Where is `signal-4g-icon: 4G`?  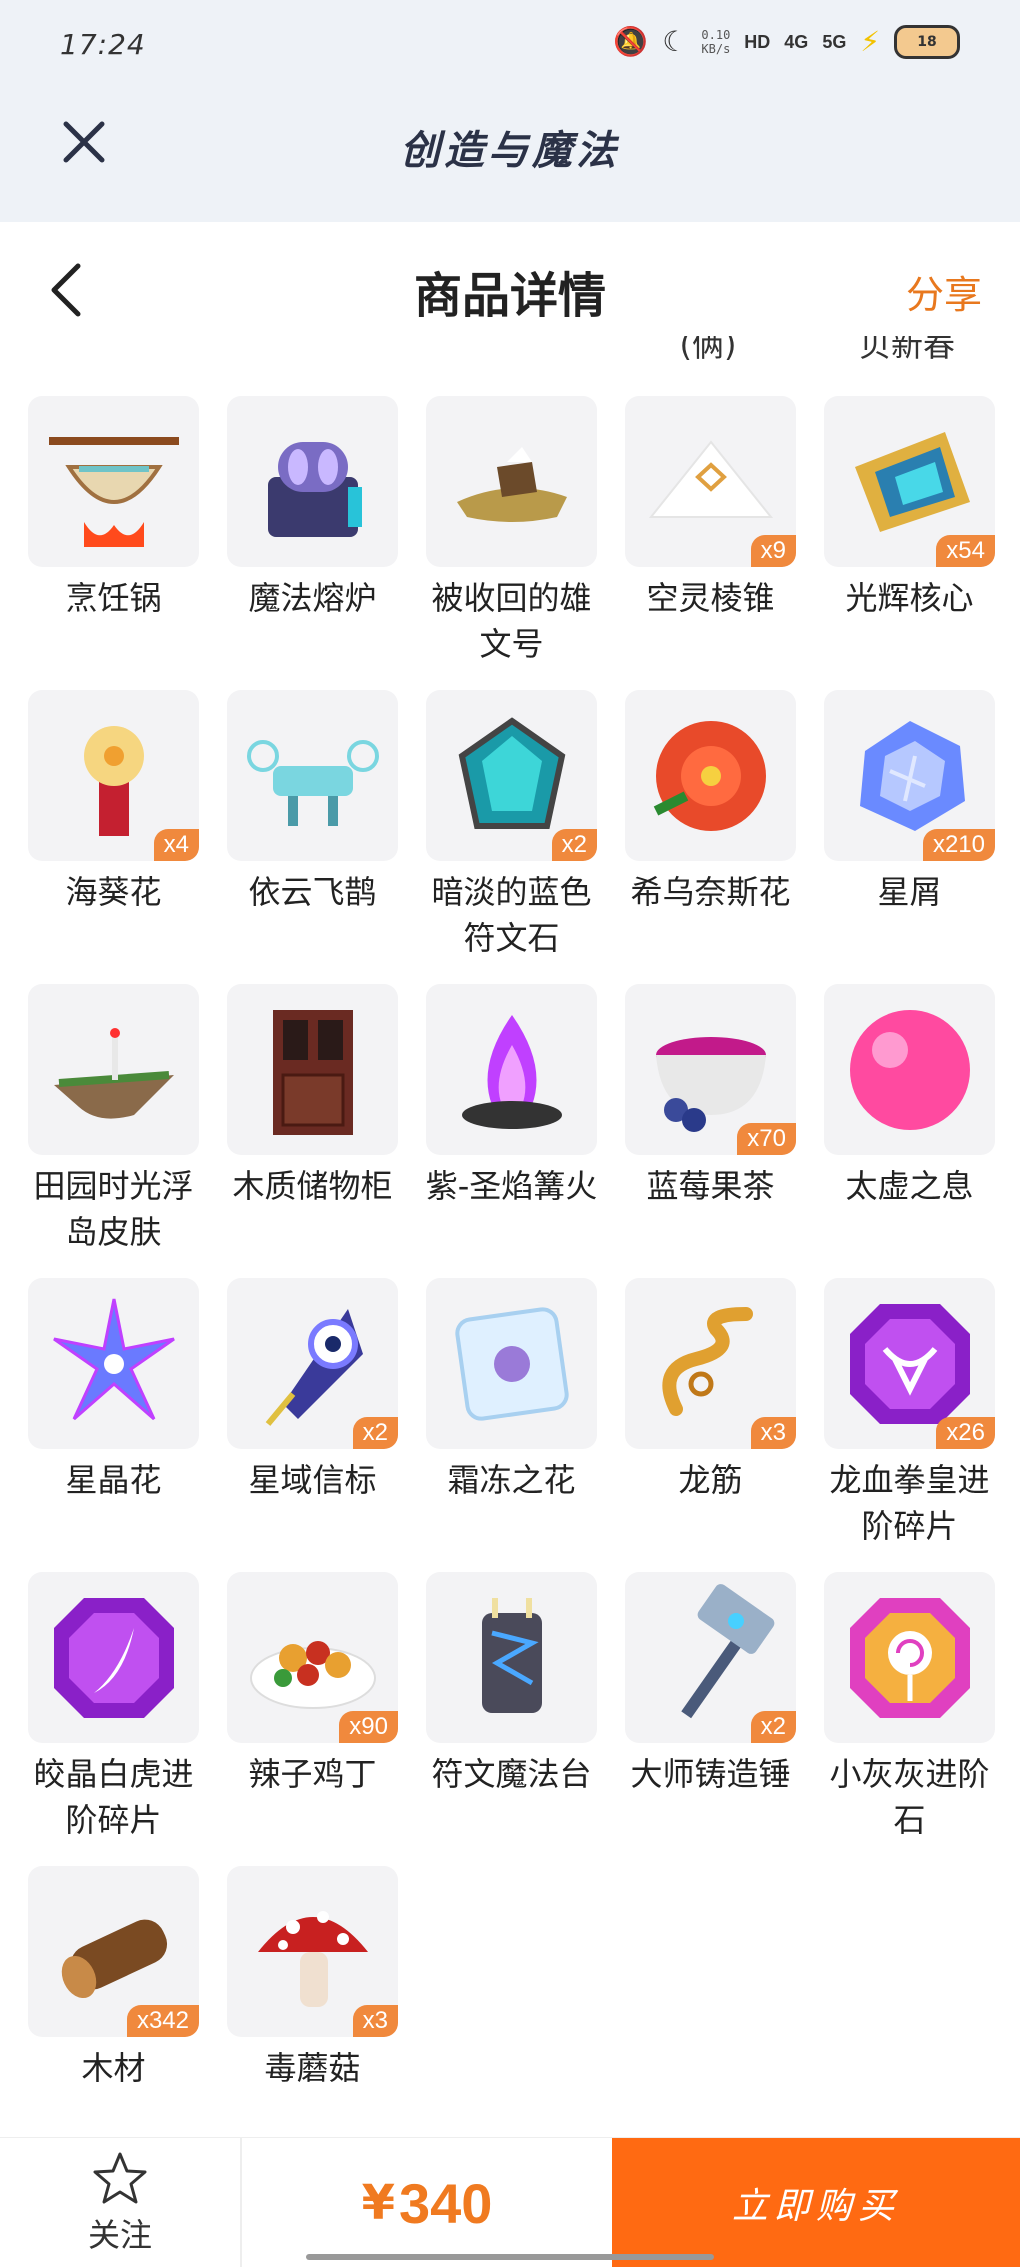
signal-4g-icon: 4G is located at coordinates (796, 41).